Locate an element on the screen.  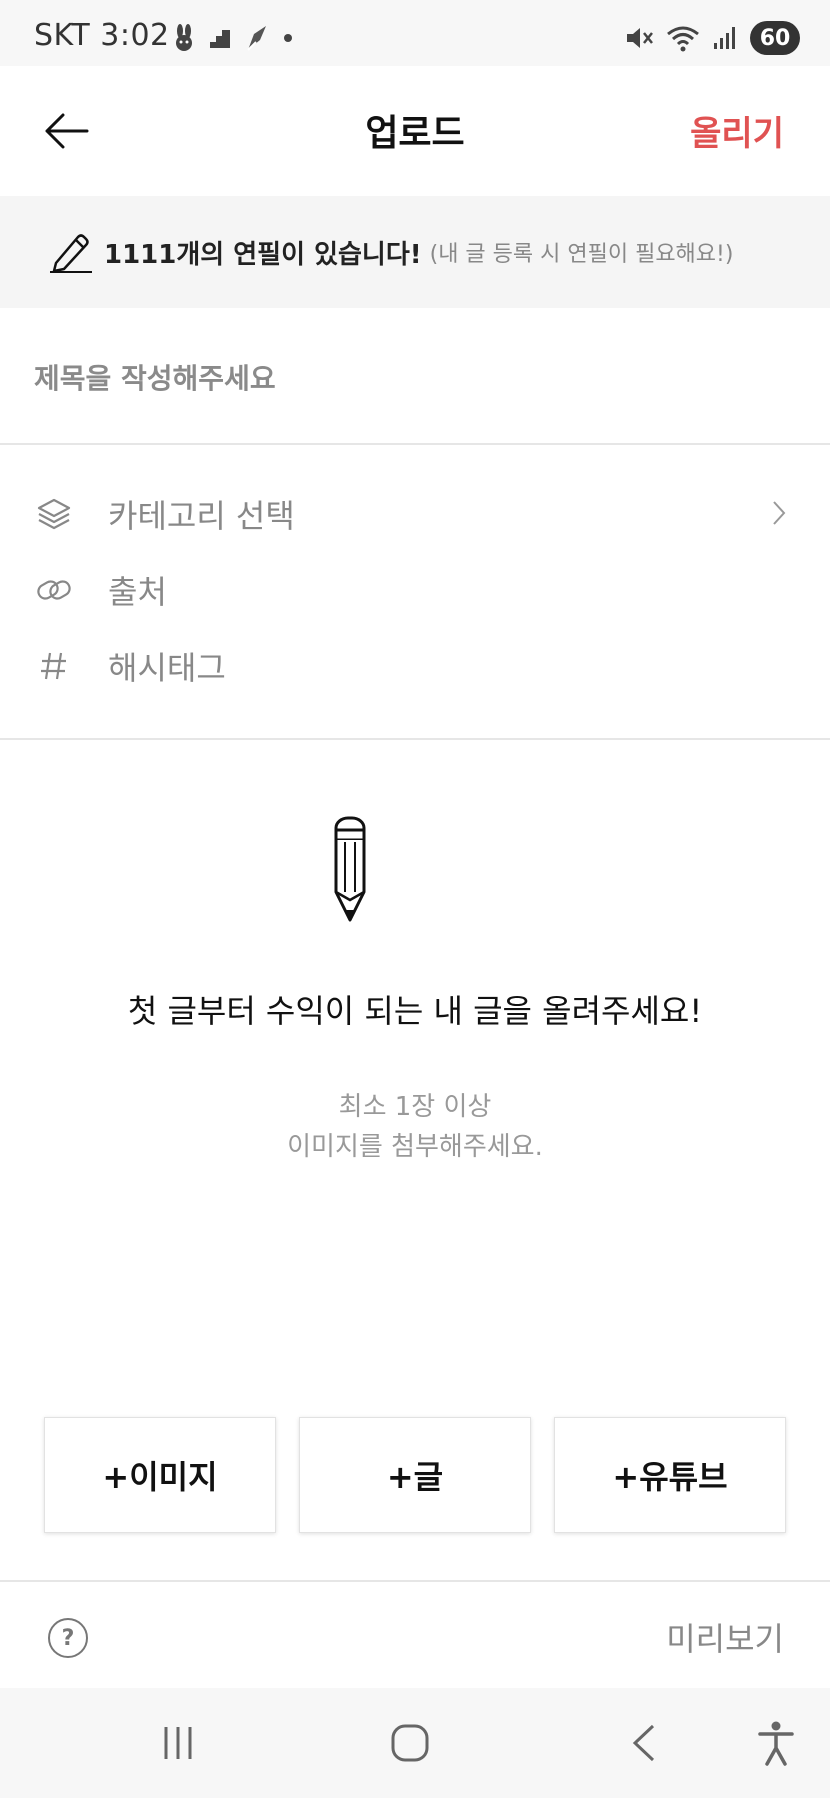
recent-apps-button is located at coordinates (178, 1743).